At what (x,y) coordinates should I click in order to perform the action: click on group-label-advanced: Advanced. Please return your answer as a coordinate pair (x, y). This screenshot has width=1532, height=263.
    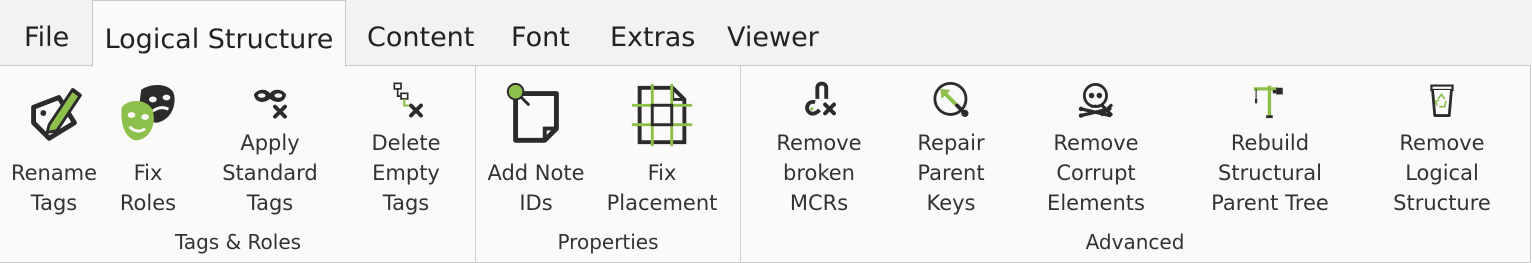
    Looking at the image, I should click on (1135, 242).